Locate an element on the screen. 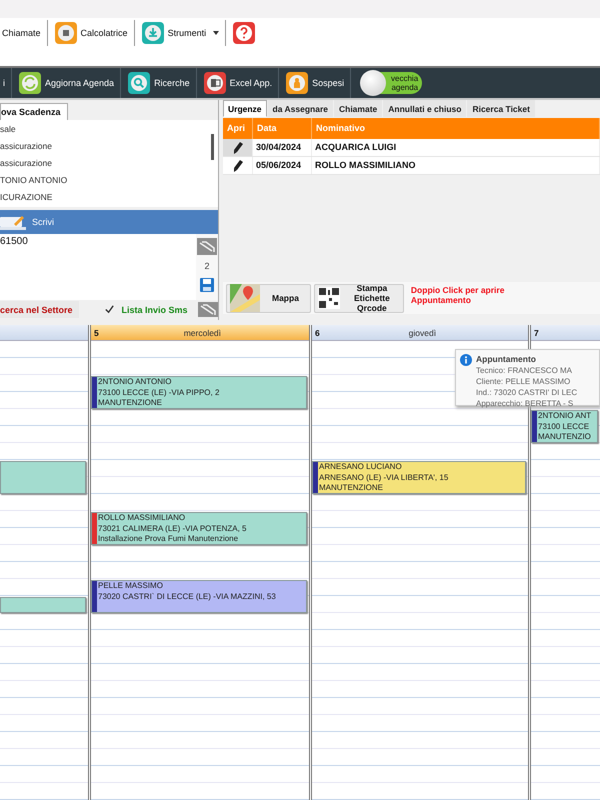  tab: Urgenze is located at coordinates (245, 108).